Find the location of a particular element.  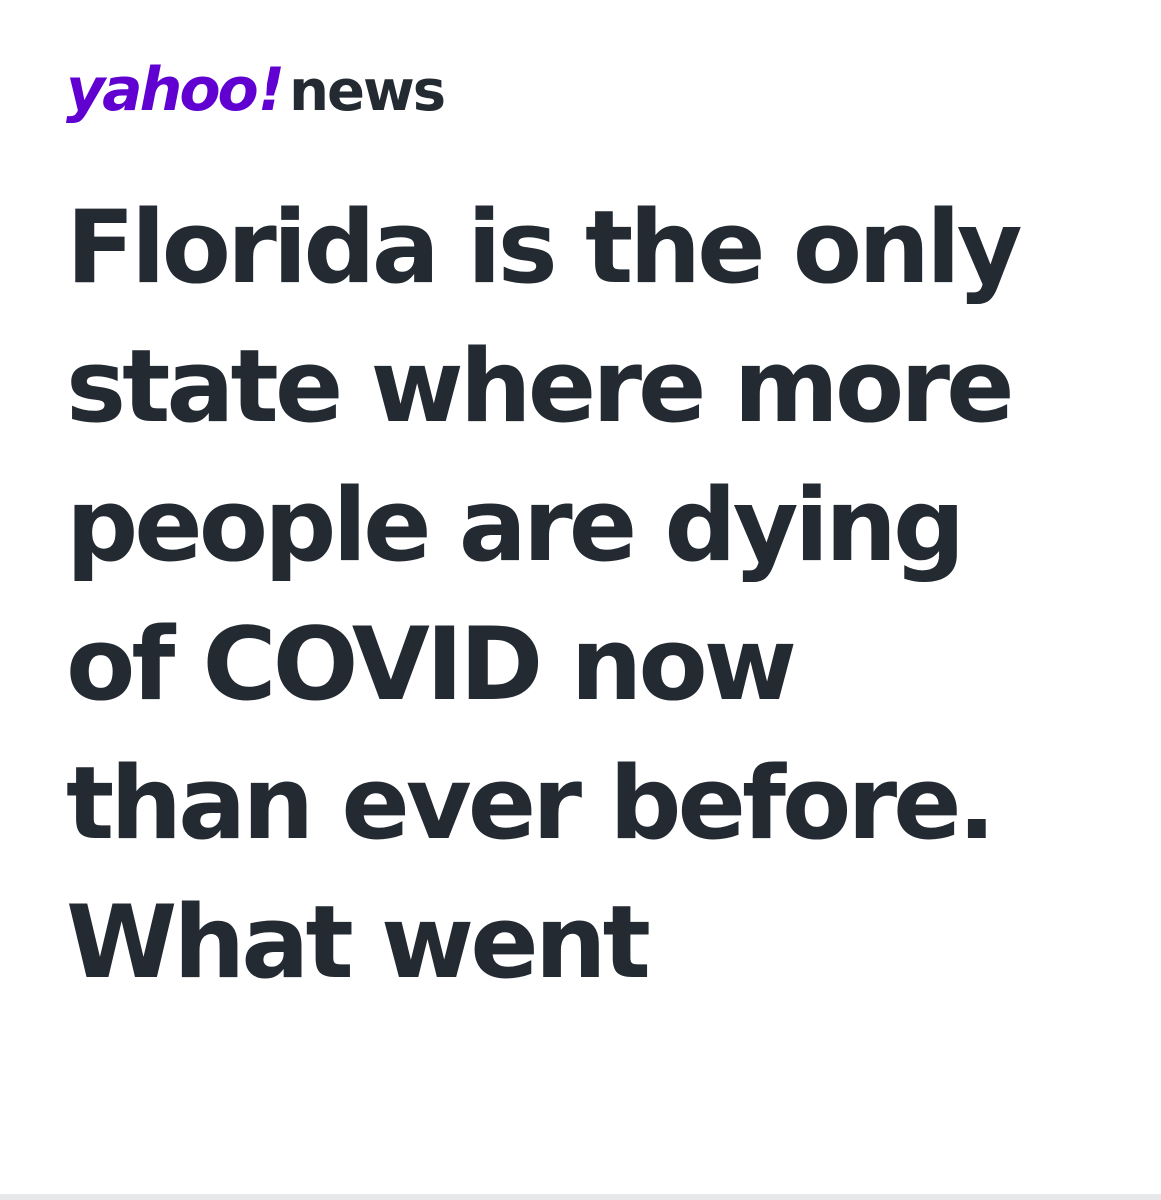

yahoo-news-logo: yahoo! news is located at coordinates (256, 87).